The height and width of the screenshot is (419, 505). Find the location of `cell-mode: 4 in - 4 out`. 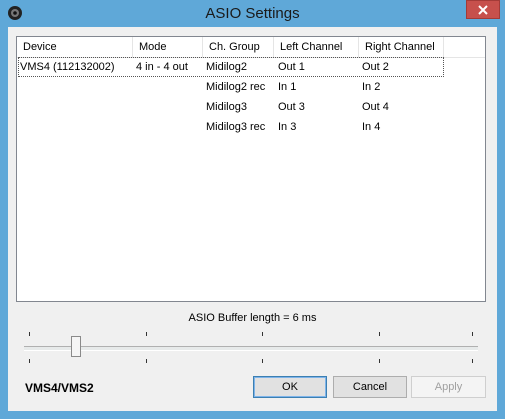

cell-mode: 4 in - 4 out is located at coordinates (162, 67).